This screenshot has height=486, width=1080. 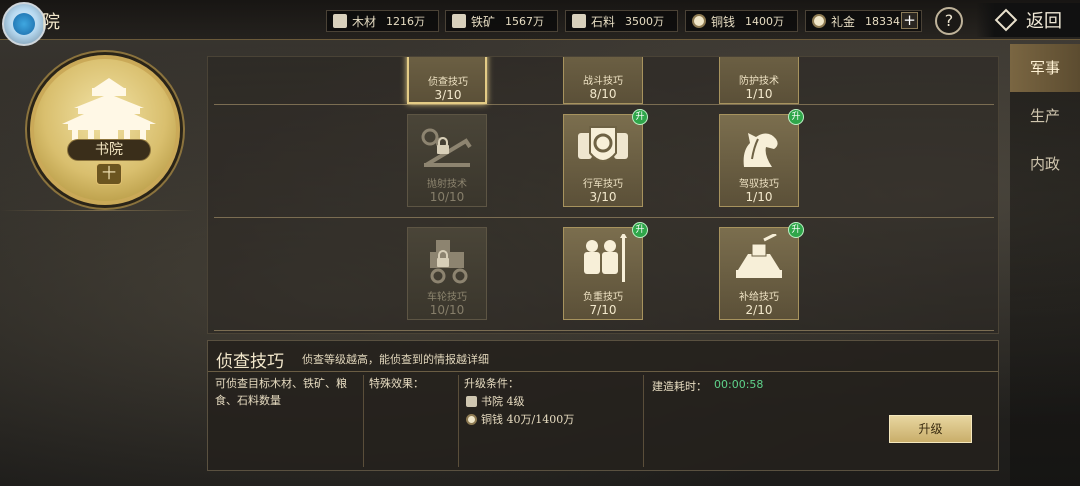 What do you see at coordinates (760, 150) in the screenshot?
I see `horse-icon` at bounding box center [760, 150].